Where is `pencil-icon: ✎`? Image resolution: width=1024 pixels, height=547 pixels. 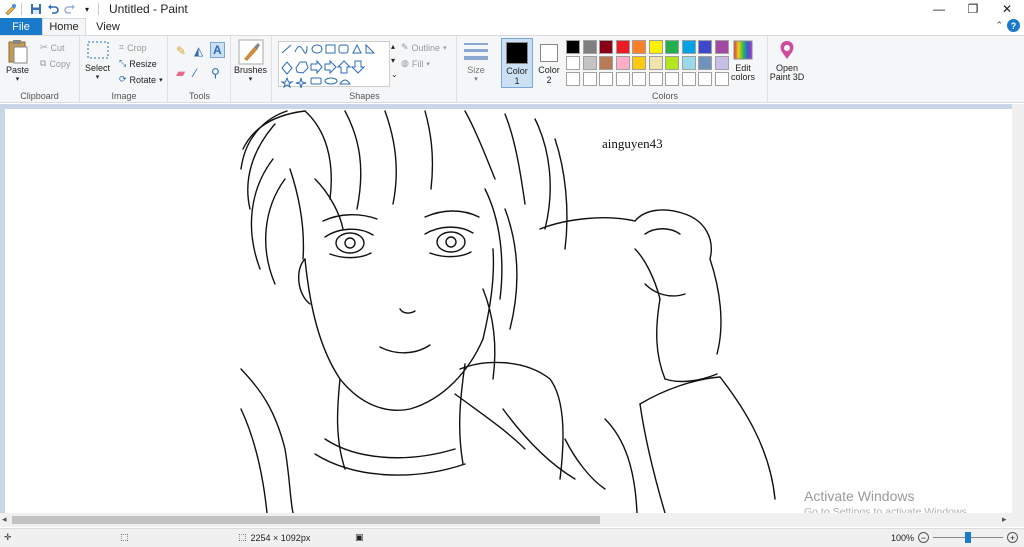
pencil-icon: ✎ is located at coordinates (181, 51).